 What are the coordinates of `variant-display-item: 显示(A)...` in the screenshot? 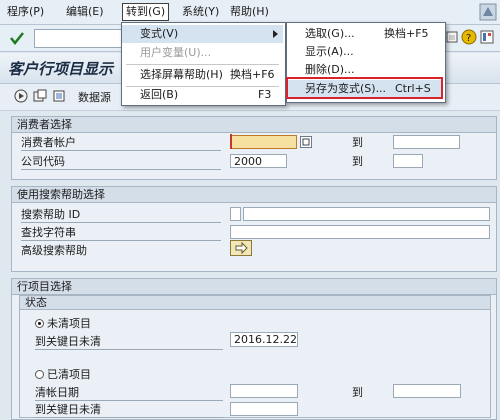 It's located at (365, 52).